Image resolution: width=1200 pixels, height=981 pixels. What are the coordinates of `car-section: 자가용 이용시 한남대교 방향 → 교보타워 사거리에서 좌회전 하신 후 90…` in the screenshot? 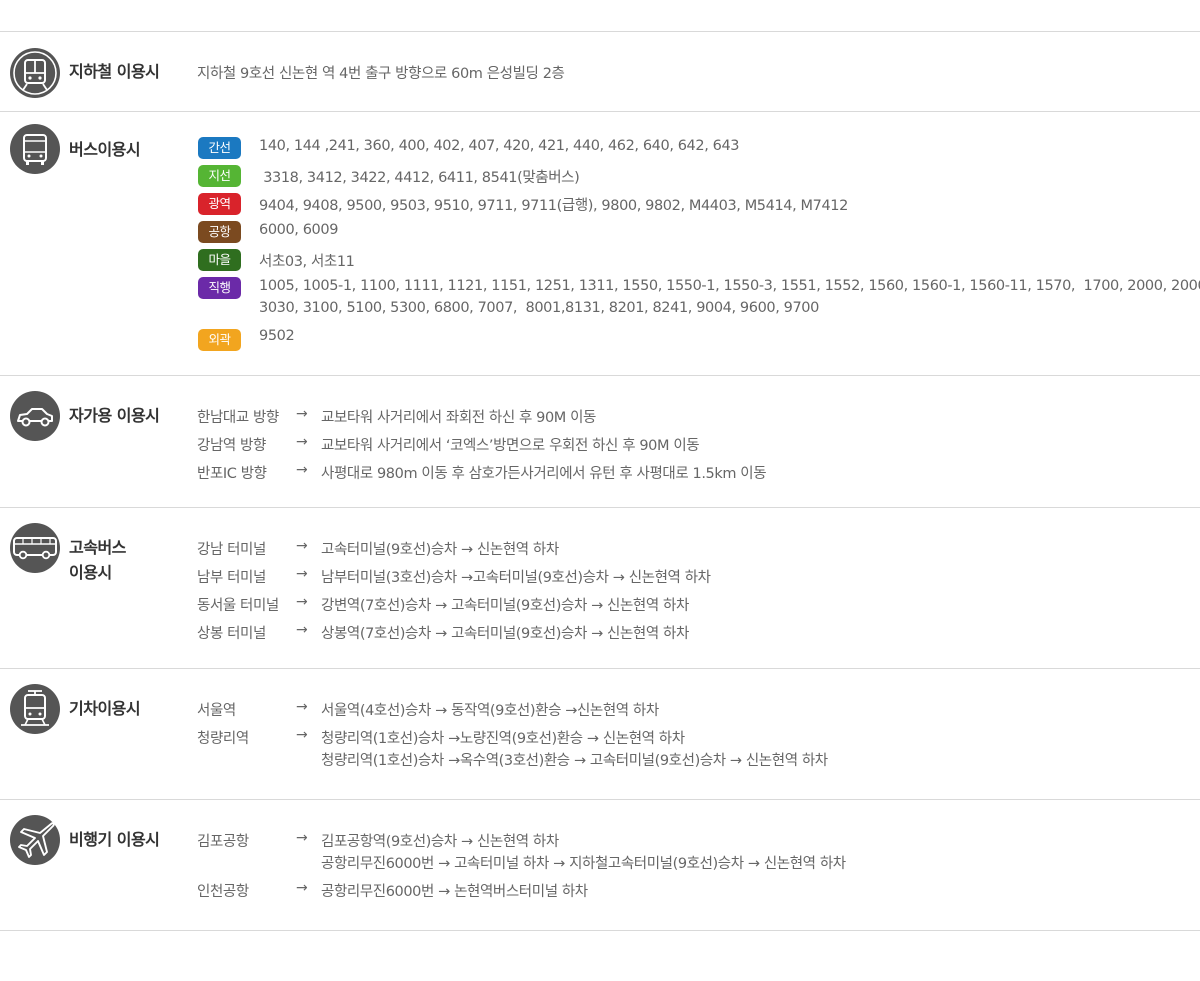 It's located at (600, 441).